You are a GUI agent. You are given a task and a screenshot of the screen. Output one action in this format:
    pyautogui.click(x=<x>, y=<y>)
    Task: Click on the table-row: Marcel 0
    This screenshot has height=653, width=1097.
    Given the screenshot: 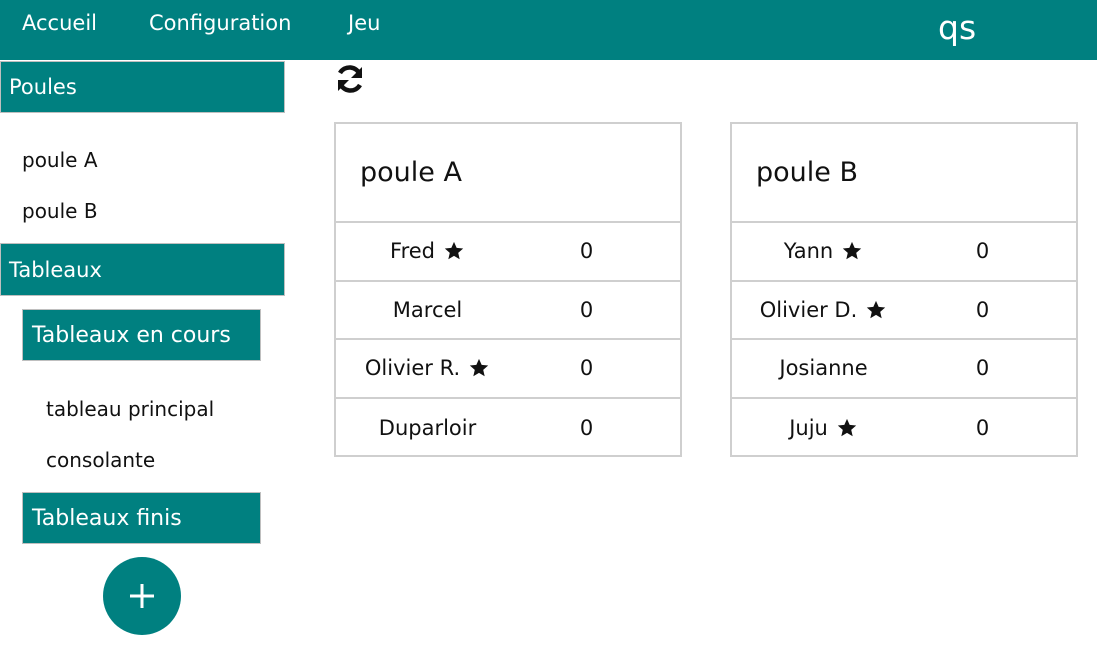 What is the action you would take?
    pyautogui.click(x=508, y=311)
    